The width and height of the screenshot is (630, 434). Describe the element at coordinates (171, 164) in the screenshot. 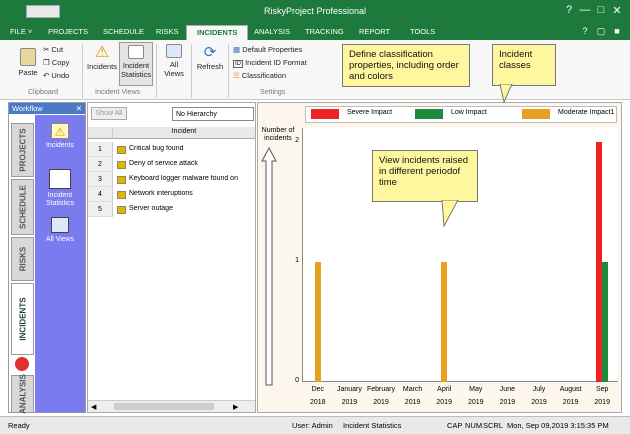

I see `table-row: 2 Deny of service attack` at that location.